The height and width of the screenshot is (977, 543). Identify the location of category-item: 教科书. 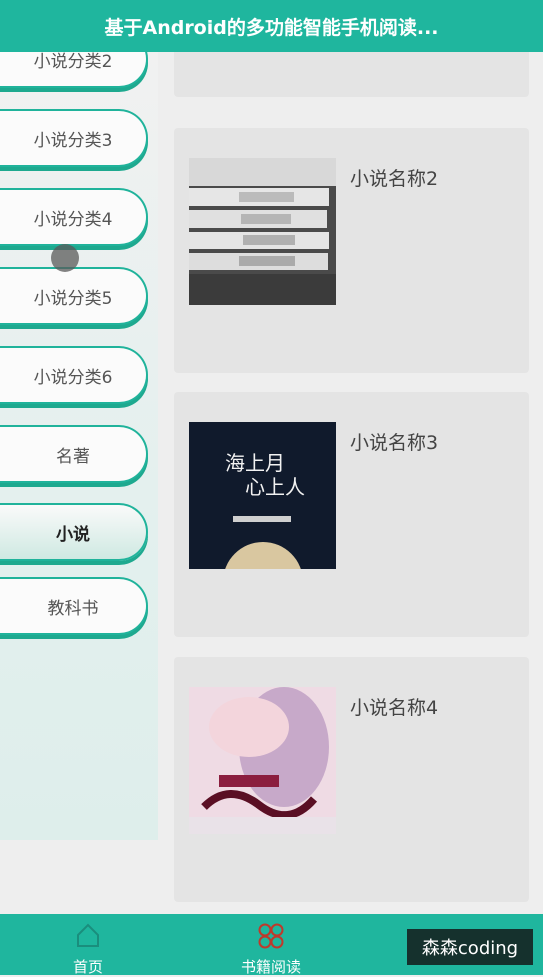
(74, 606).